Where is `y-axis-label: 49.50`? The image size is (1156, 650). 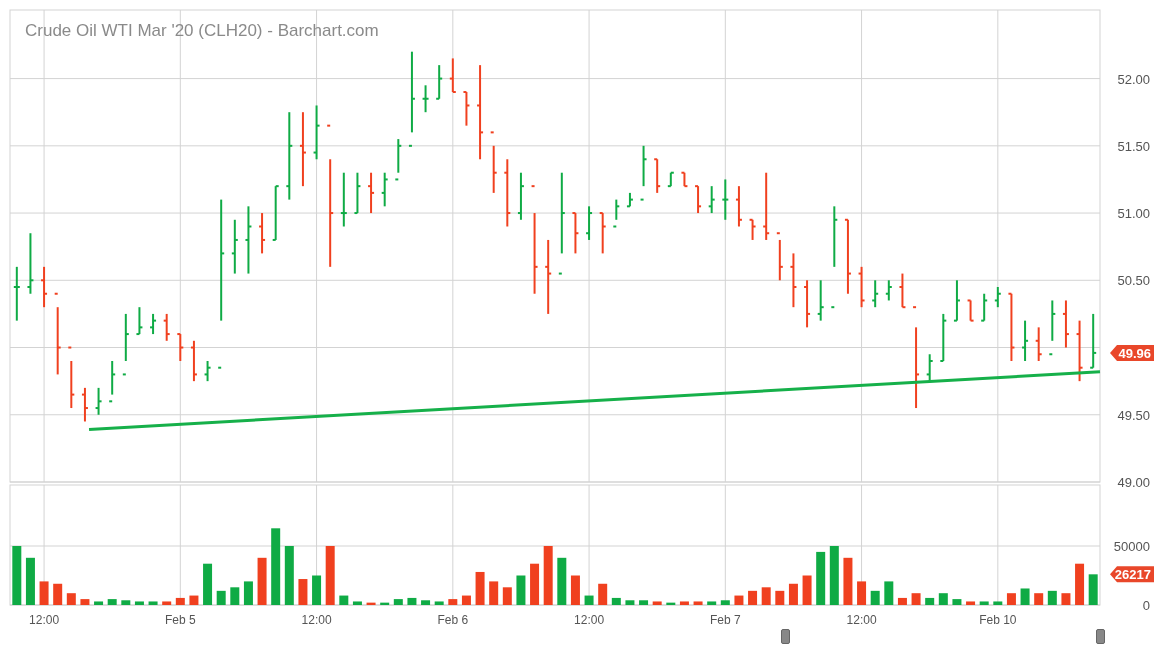 y-axis-label: 49.50 is located at coordinates (1133, 415).